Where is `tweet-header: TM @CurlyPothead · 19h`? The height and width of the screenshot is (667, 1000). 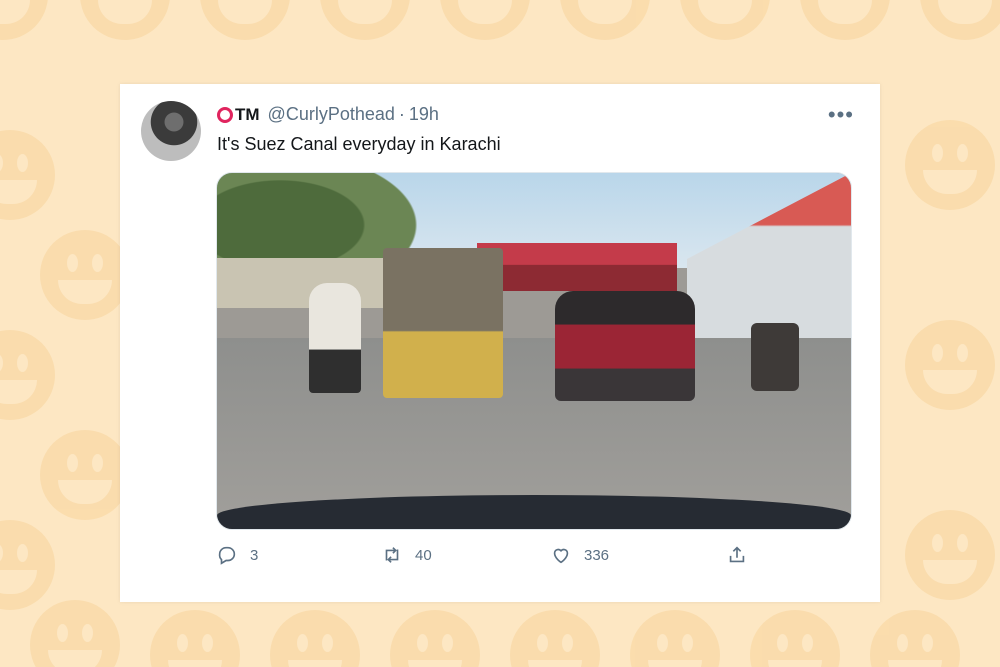
tweet-header: TM @CurlyPothead · 19h is located at coordinates (328, 114).